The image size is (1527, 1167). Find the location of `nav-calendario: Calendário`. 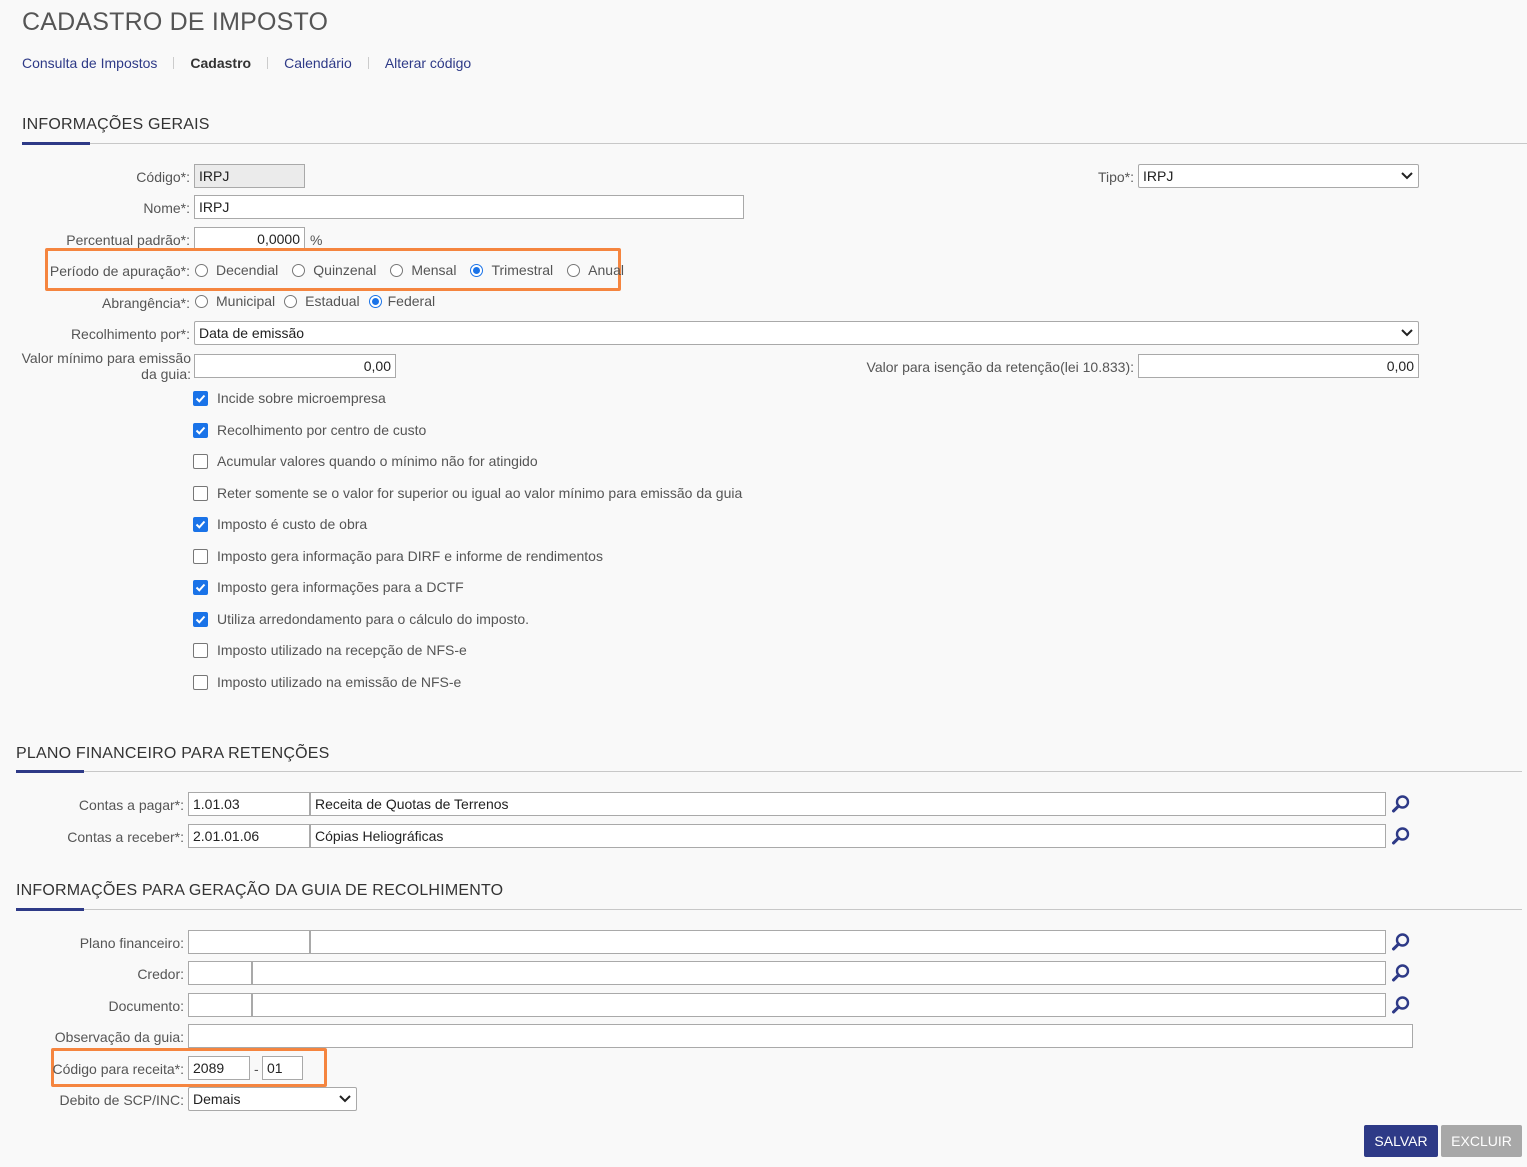

nav-calendario: Calendário is located at coordinates (318, 63).